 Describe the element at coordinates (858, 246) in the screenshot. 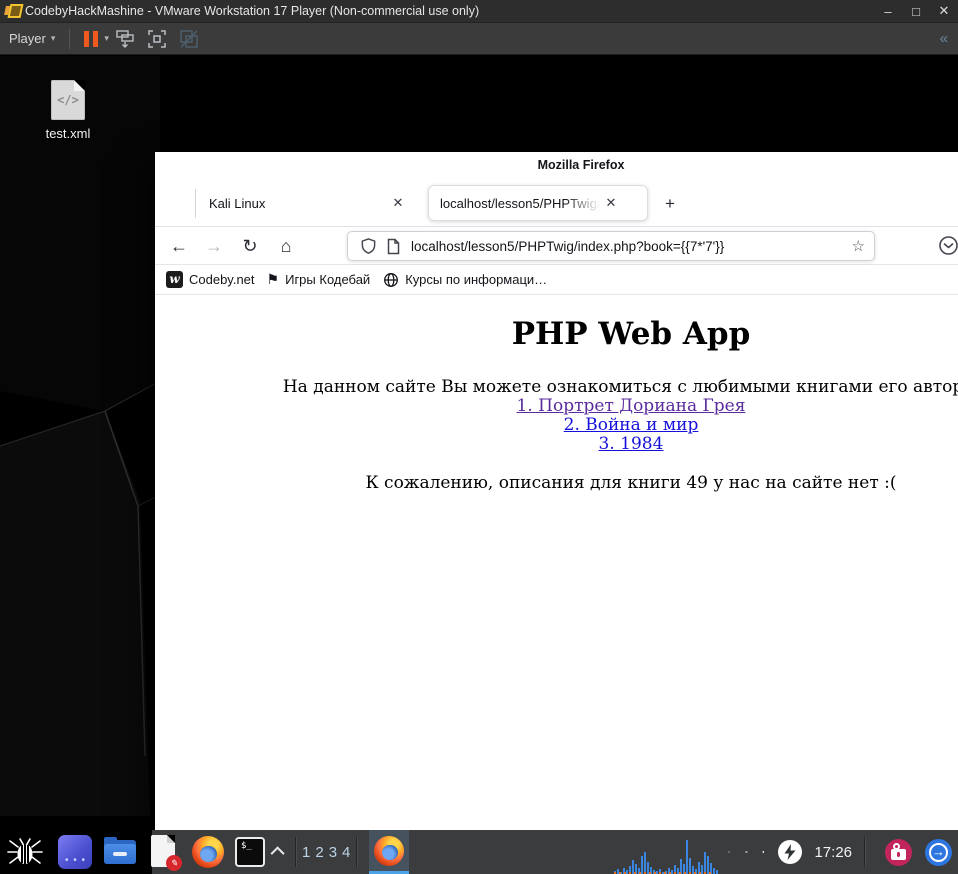

I see `bookmark-star-icon: ☆` at that location.